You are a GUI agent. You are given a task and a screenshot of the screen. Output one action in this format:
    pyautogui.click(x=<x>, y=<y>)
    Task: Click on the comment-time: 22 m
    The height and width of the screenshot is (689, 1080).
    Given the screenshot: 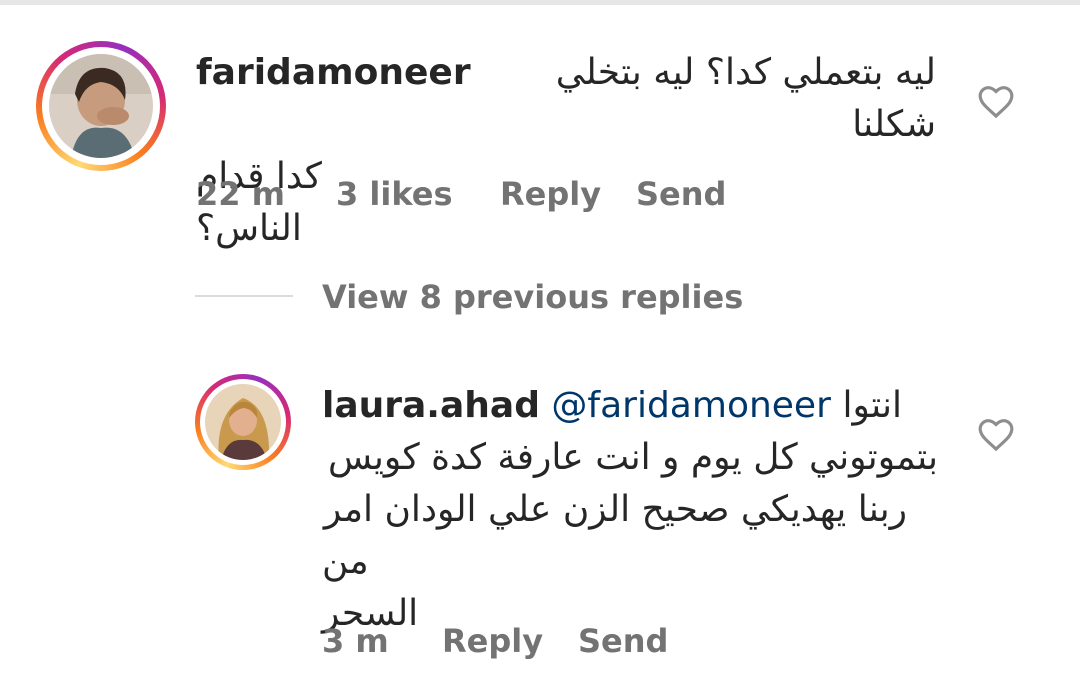 What is the action you would take?
    pyautogui.click(x=241, y=194)
    